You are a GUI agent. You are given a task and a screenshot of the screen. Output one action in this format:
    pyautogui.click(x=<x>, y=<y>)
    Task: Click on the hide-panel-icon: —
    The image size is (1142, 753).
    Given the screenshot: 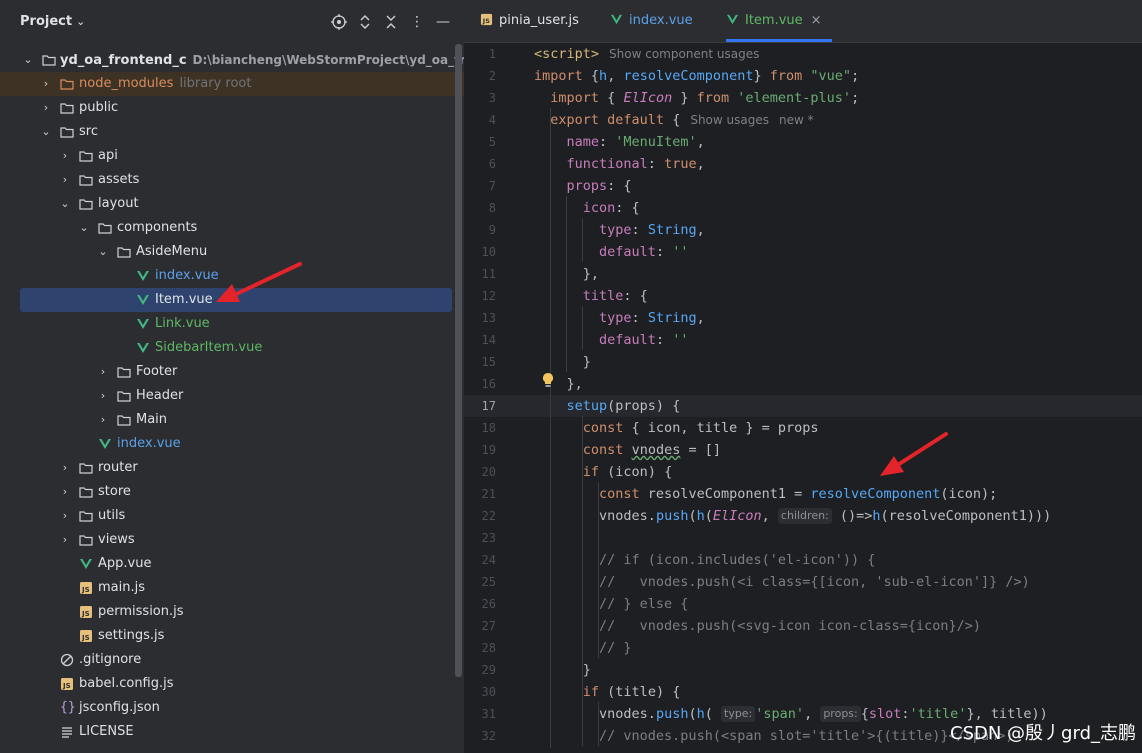 What is the action you would take?
    pyautogui.click(x=443, y=22)
    